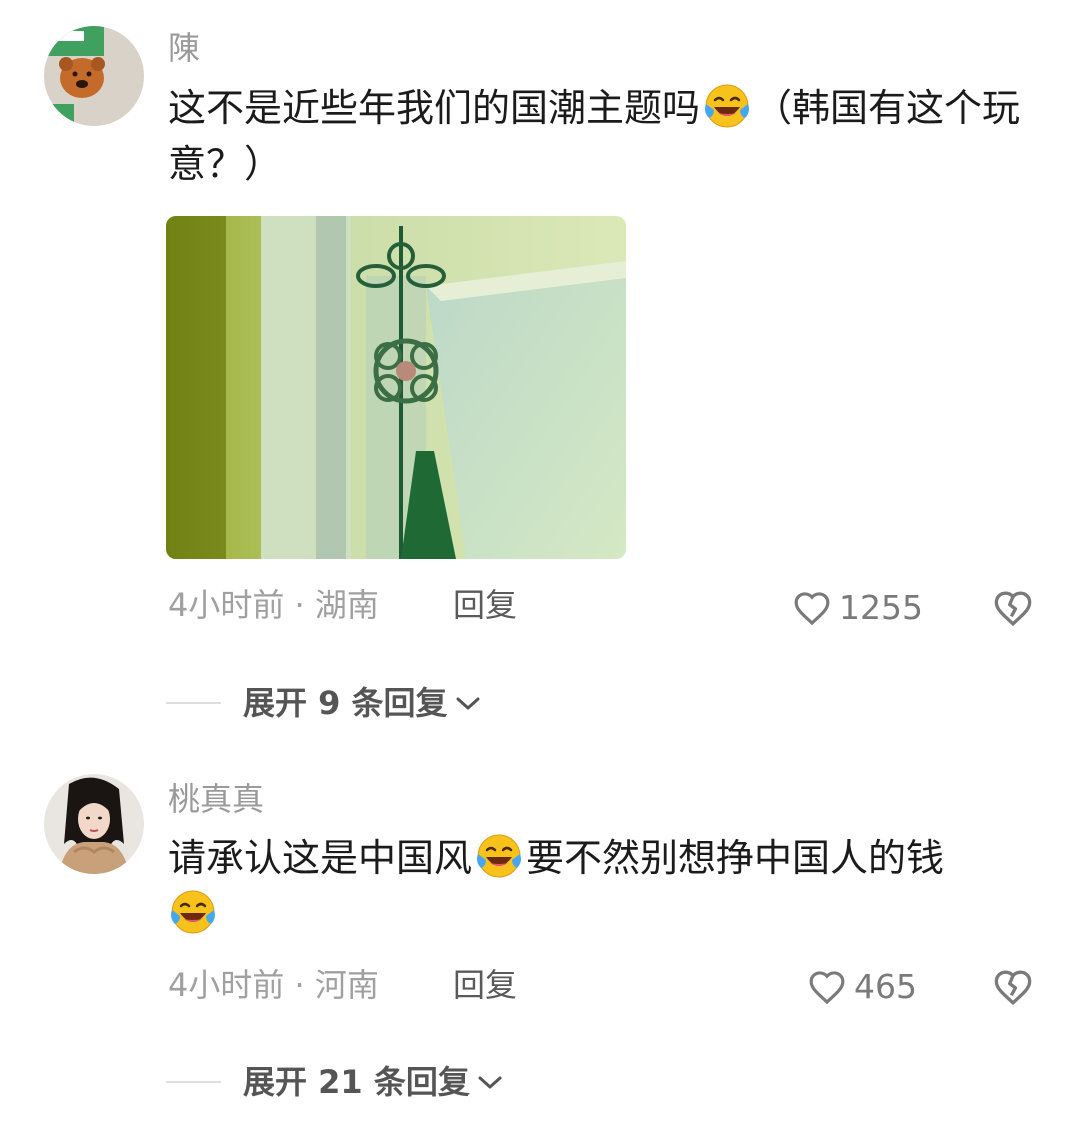 The width and height of the screenshot is (1080, 1127). I want to click on like-button: 1255, so click(858, 608).